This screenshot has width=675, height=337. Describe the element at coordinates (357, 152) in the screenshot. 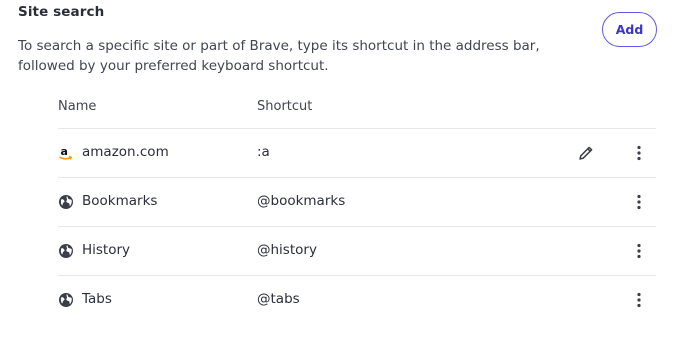

I see `table-row: a amazon.com :a` at that location.